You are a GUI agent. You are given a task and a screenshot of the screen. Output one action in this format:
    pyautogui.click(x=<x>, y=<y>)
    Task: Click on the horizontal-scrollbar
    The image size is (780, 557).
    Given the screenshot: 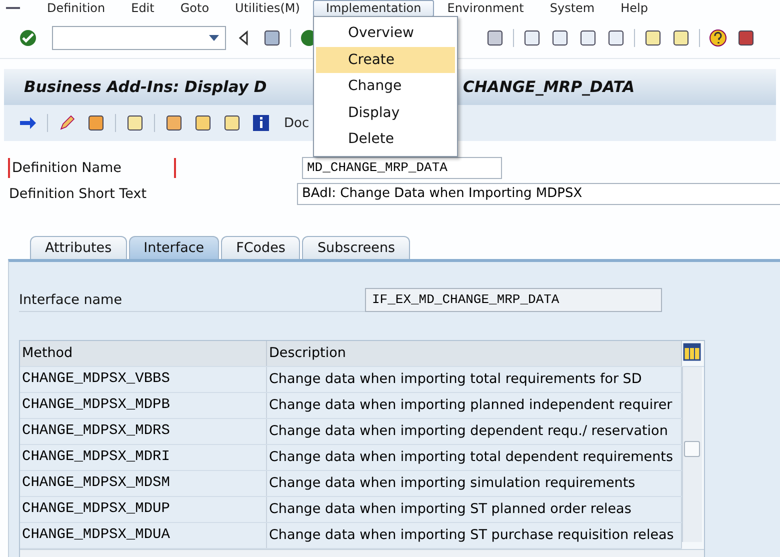 What is the action you would take?
    pyautogui.click(x=362, y=553)
    